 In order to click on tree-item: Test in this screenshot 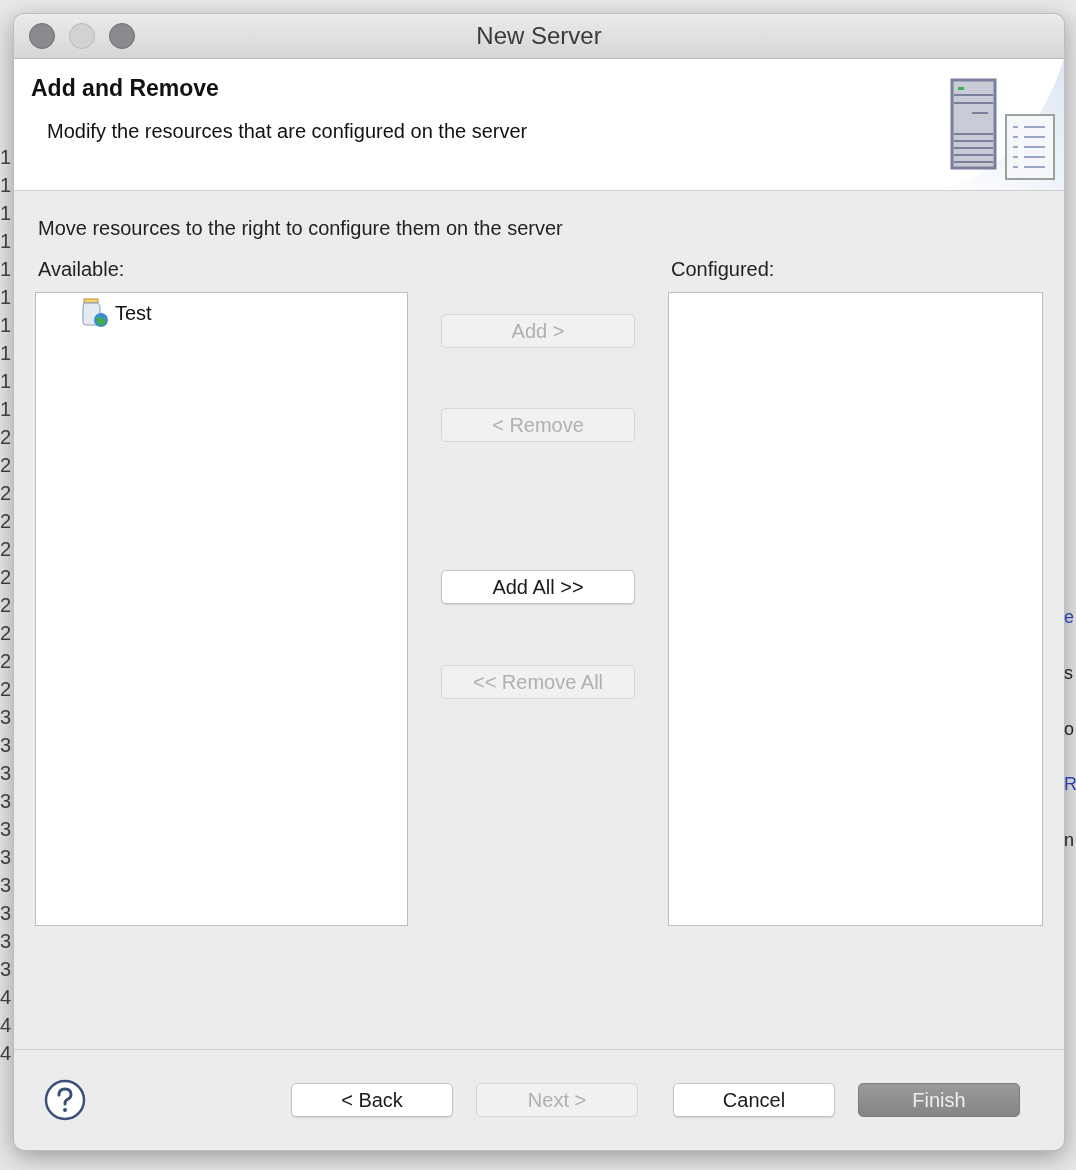, I will do `click(116, 313)`.